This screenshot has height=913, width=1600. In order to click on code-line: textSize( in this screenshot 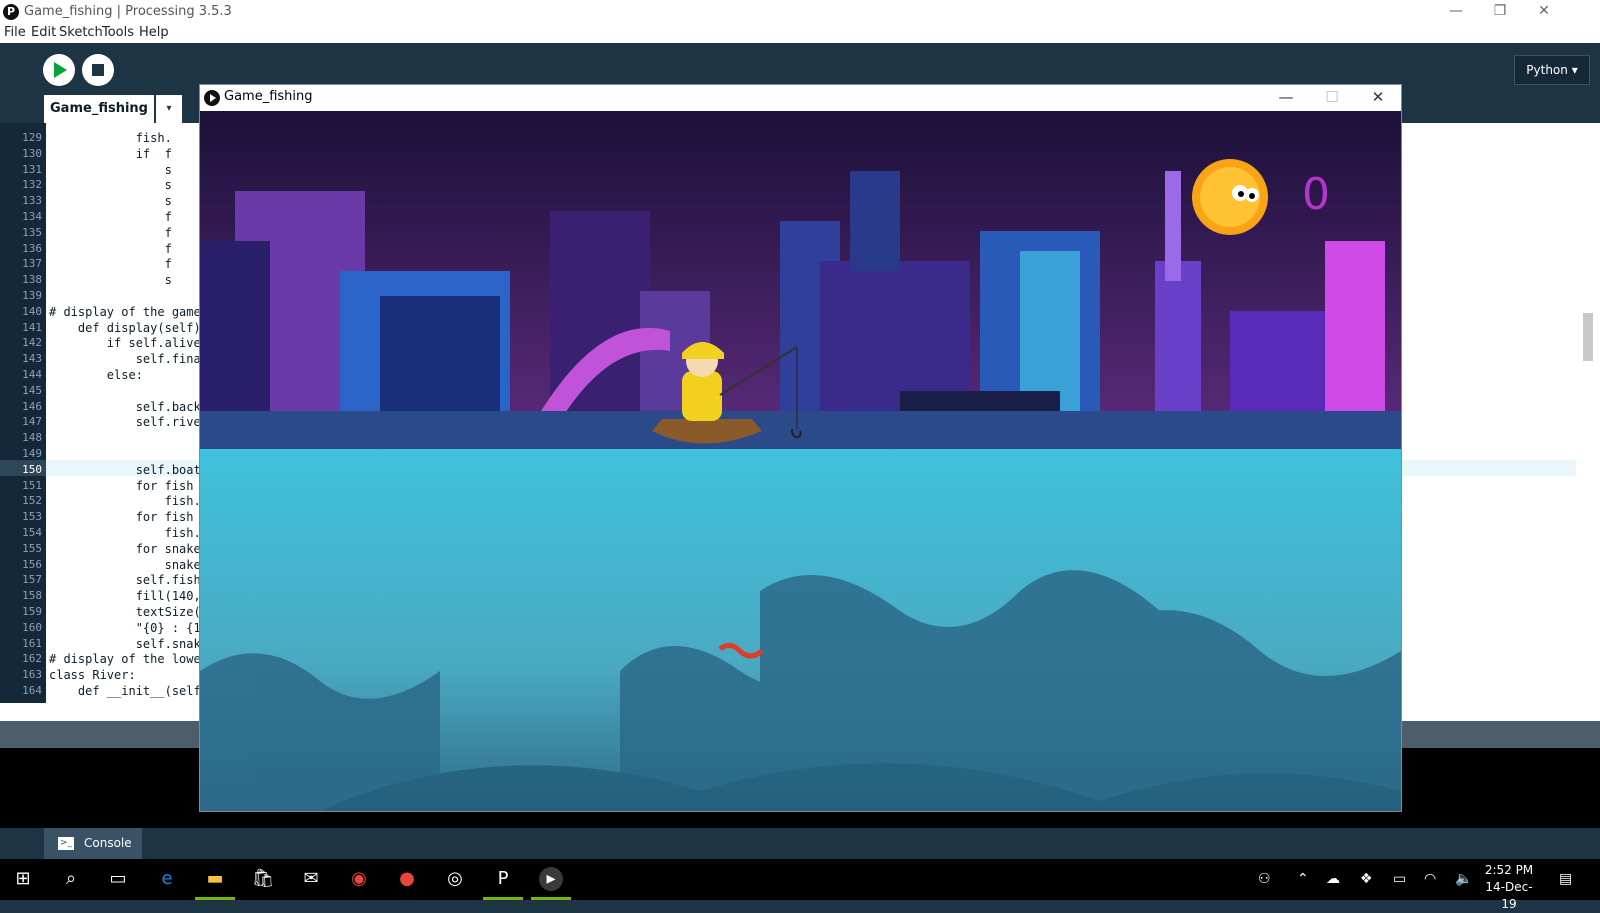, I will do `click(125, 612)`.